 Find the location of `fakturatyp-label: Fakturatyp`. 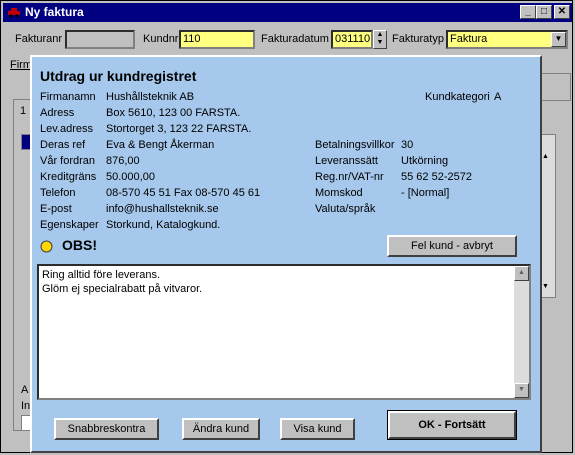

fakturatyp-label: Fakturatyp is located at coordinates (418, 39).